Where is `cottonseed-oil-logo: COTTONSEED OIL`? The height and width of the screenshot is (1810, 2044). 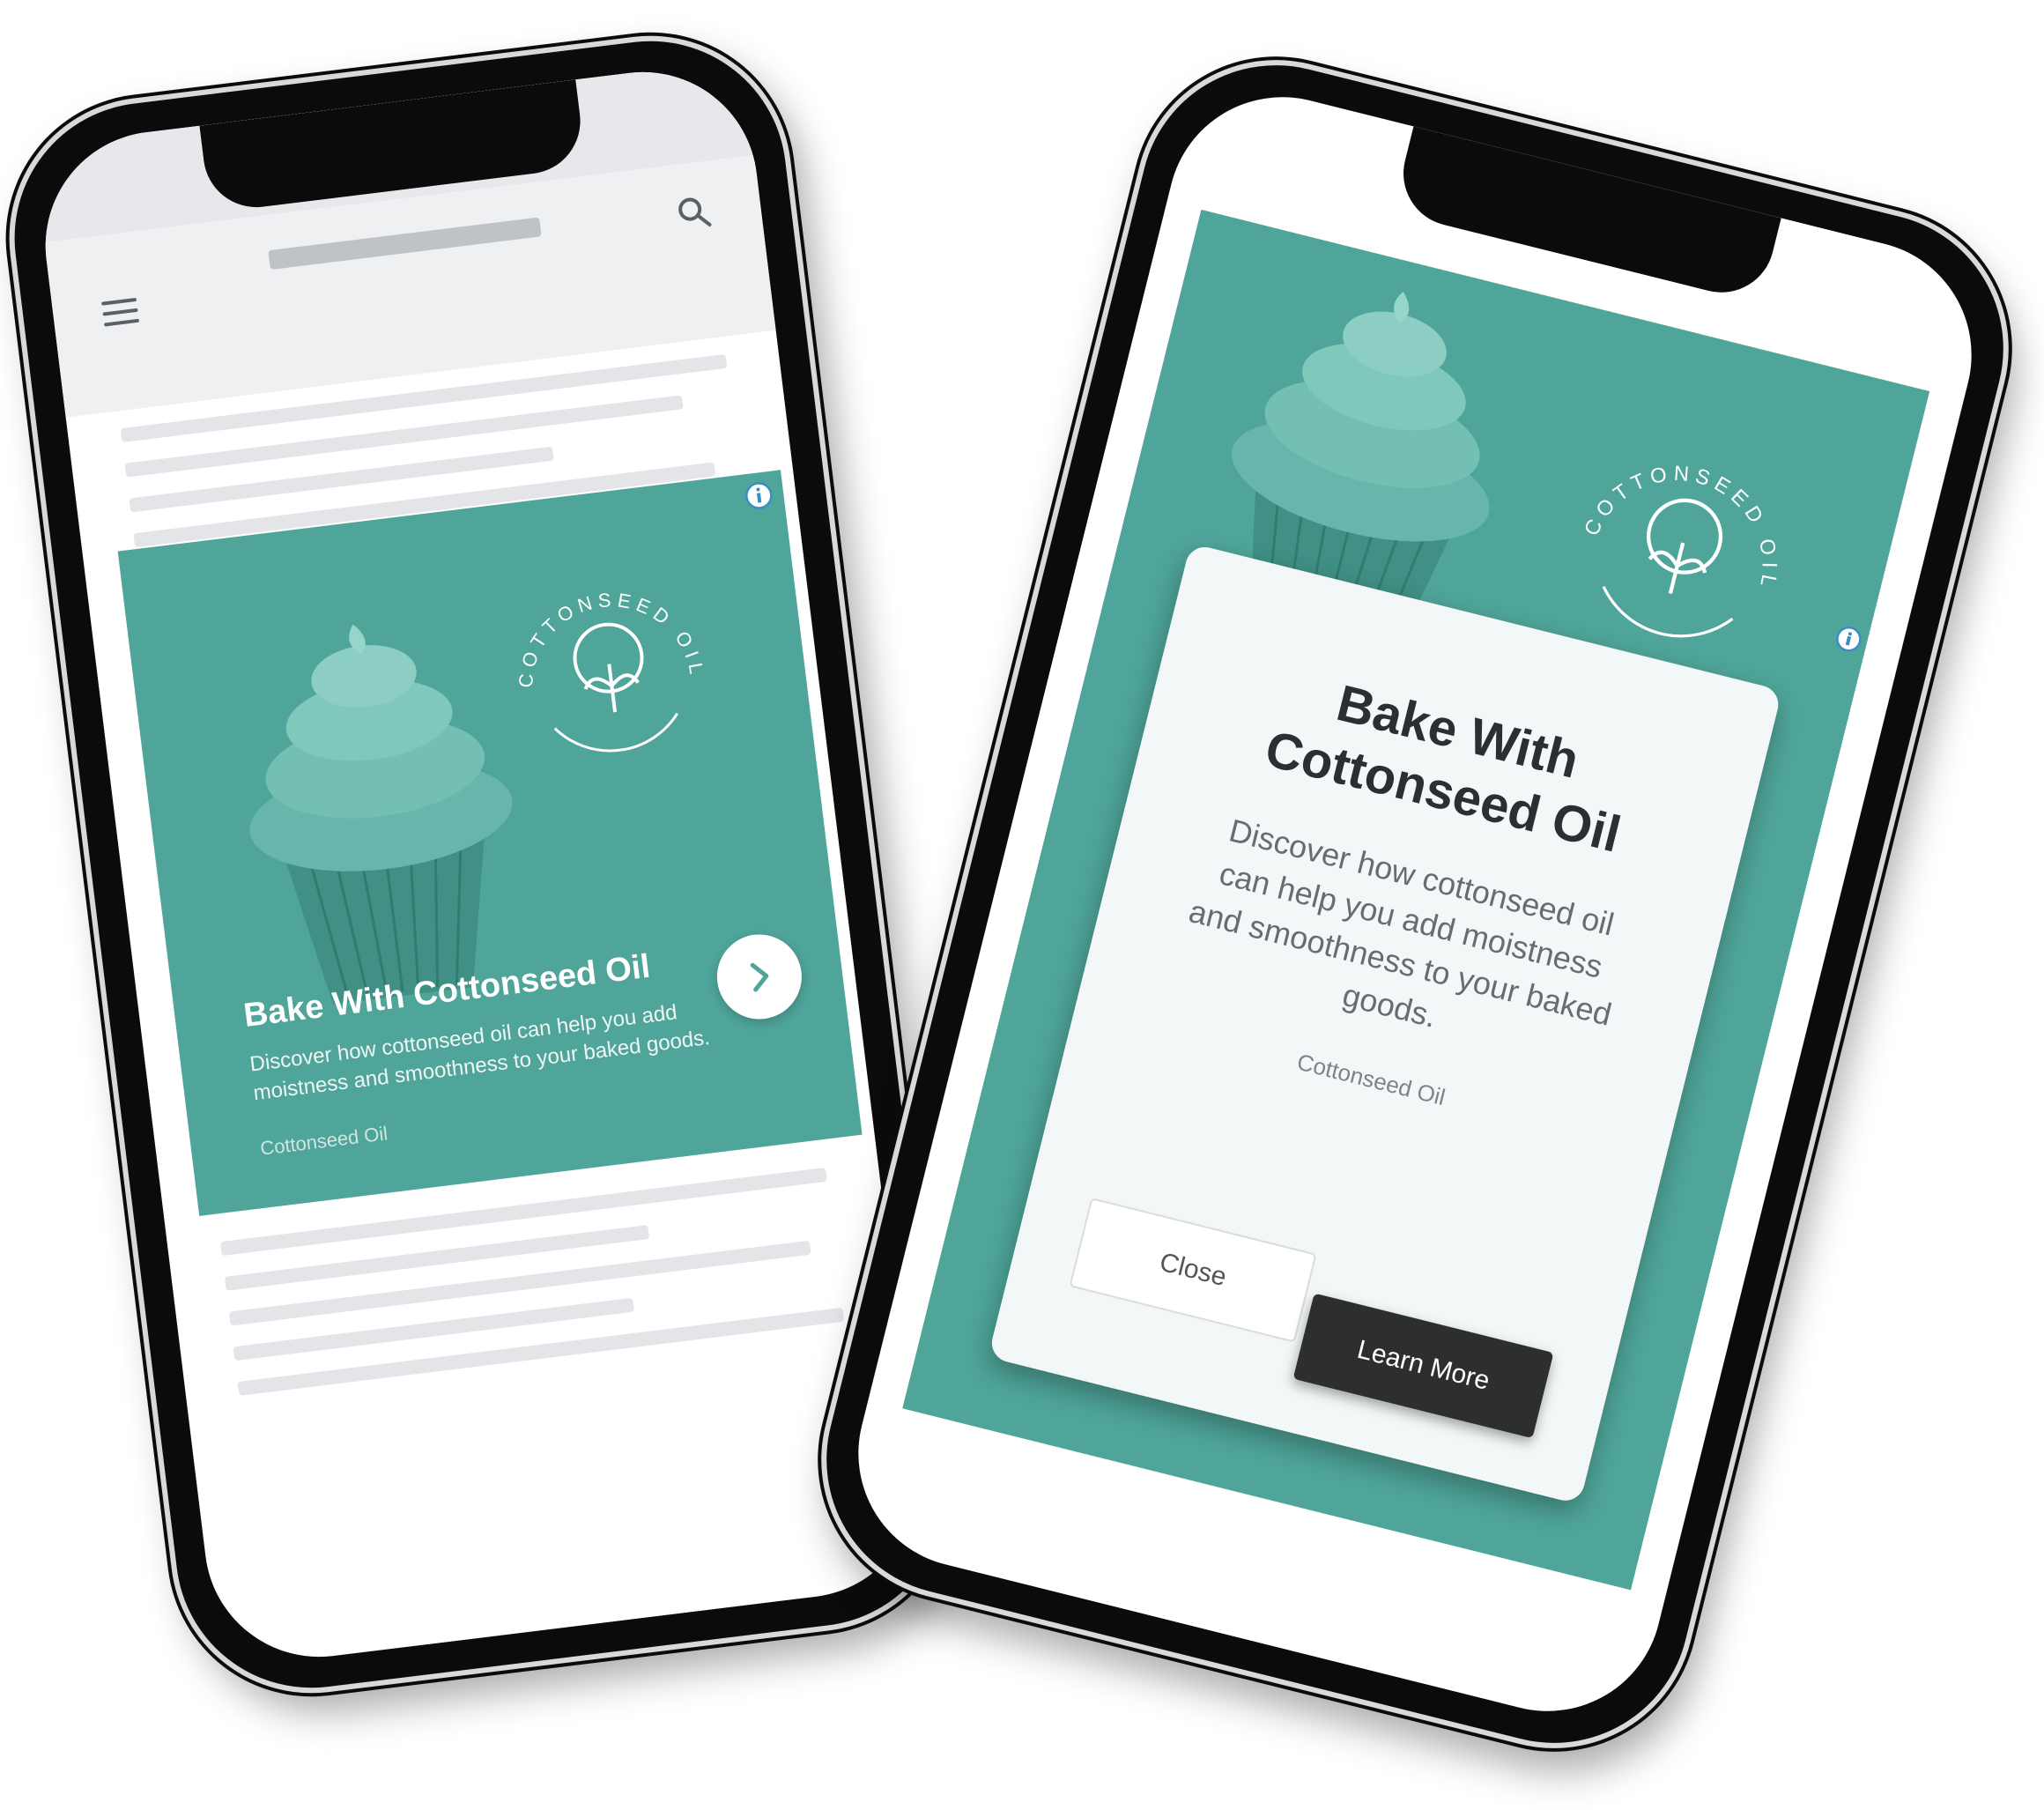
cottonseed-oil-logo: COTTONSEED OIL is located at coordinates (606, 665).